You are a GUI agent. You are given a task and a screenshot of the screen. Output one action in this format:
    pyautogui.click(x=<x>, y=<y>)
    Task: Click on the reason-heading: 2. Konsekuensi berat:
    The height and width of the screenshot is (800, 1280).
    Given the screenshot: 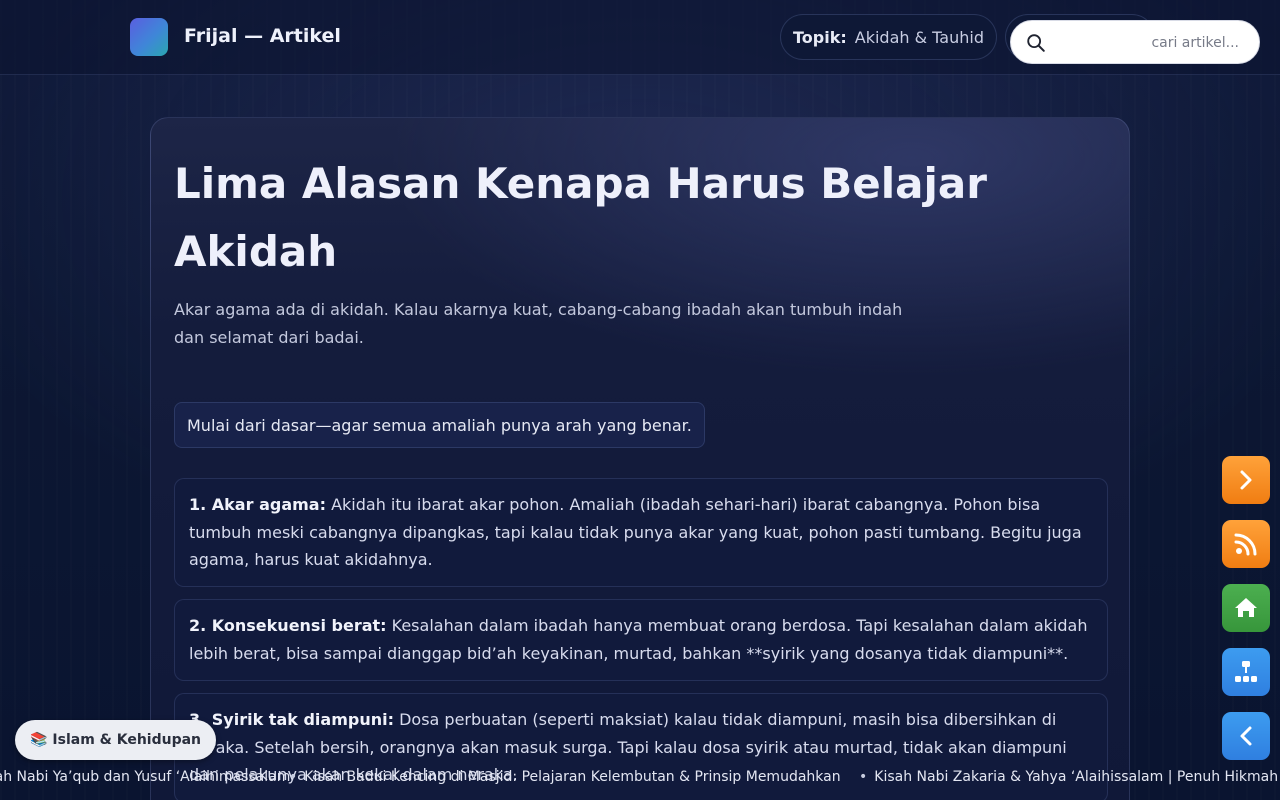 What is the action you would take?
    pyautogui.click(x=288, y=625)
    